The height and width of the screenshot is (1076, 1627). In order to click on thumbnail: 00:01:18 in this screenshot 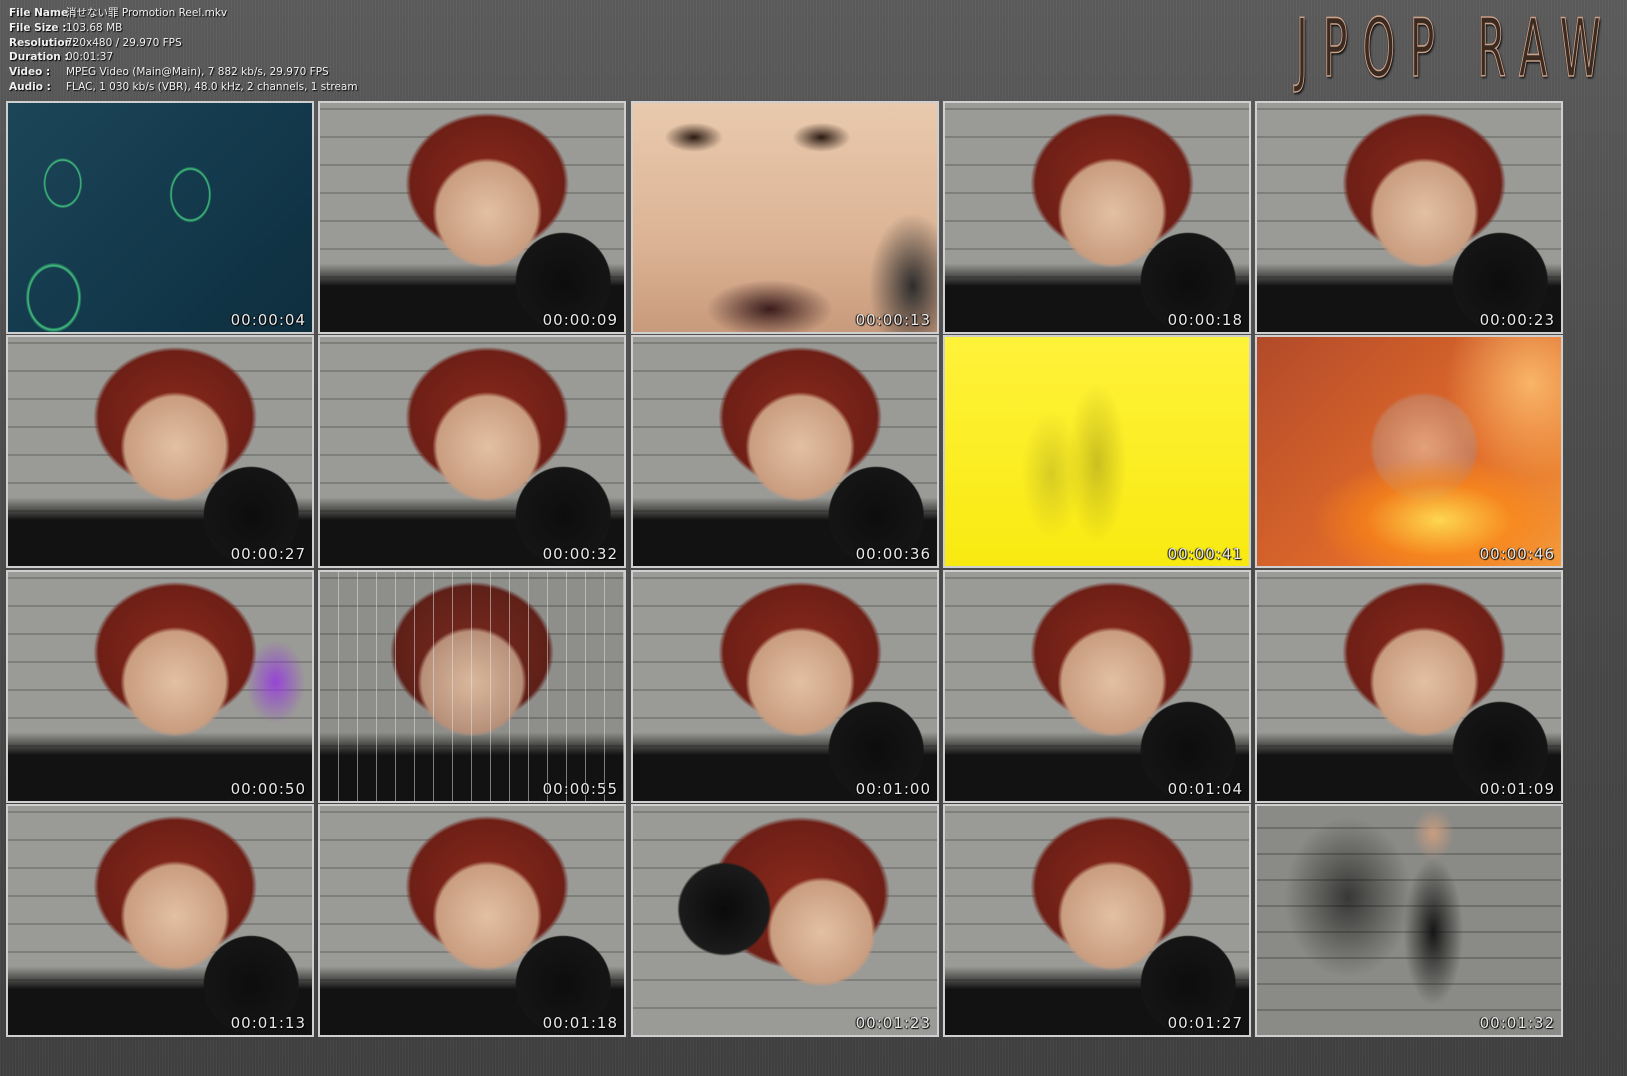, I will do `click(472, 920)`.